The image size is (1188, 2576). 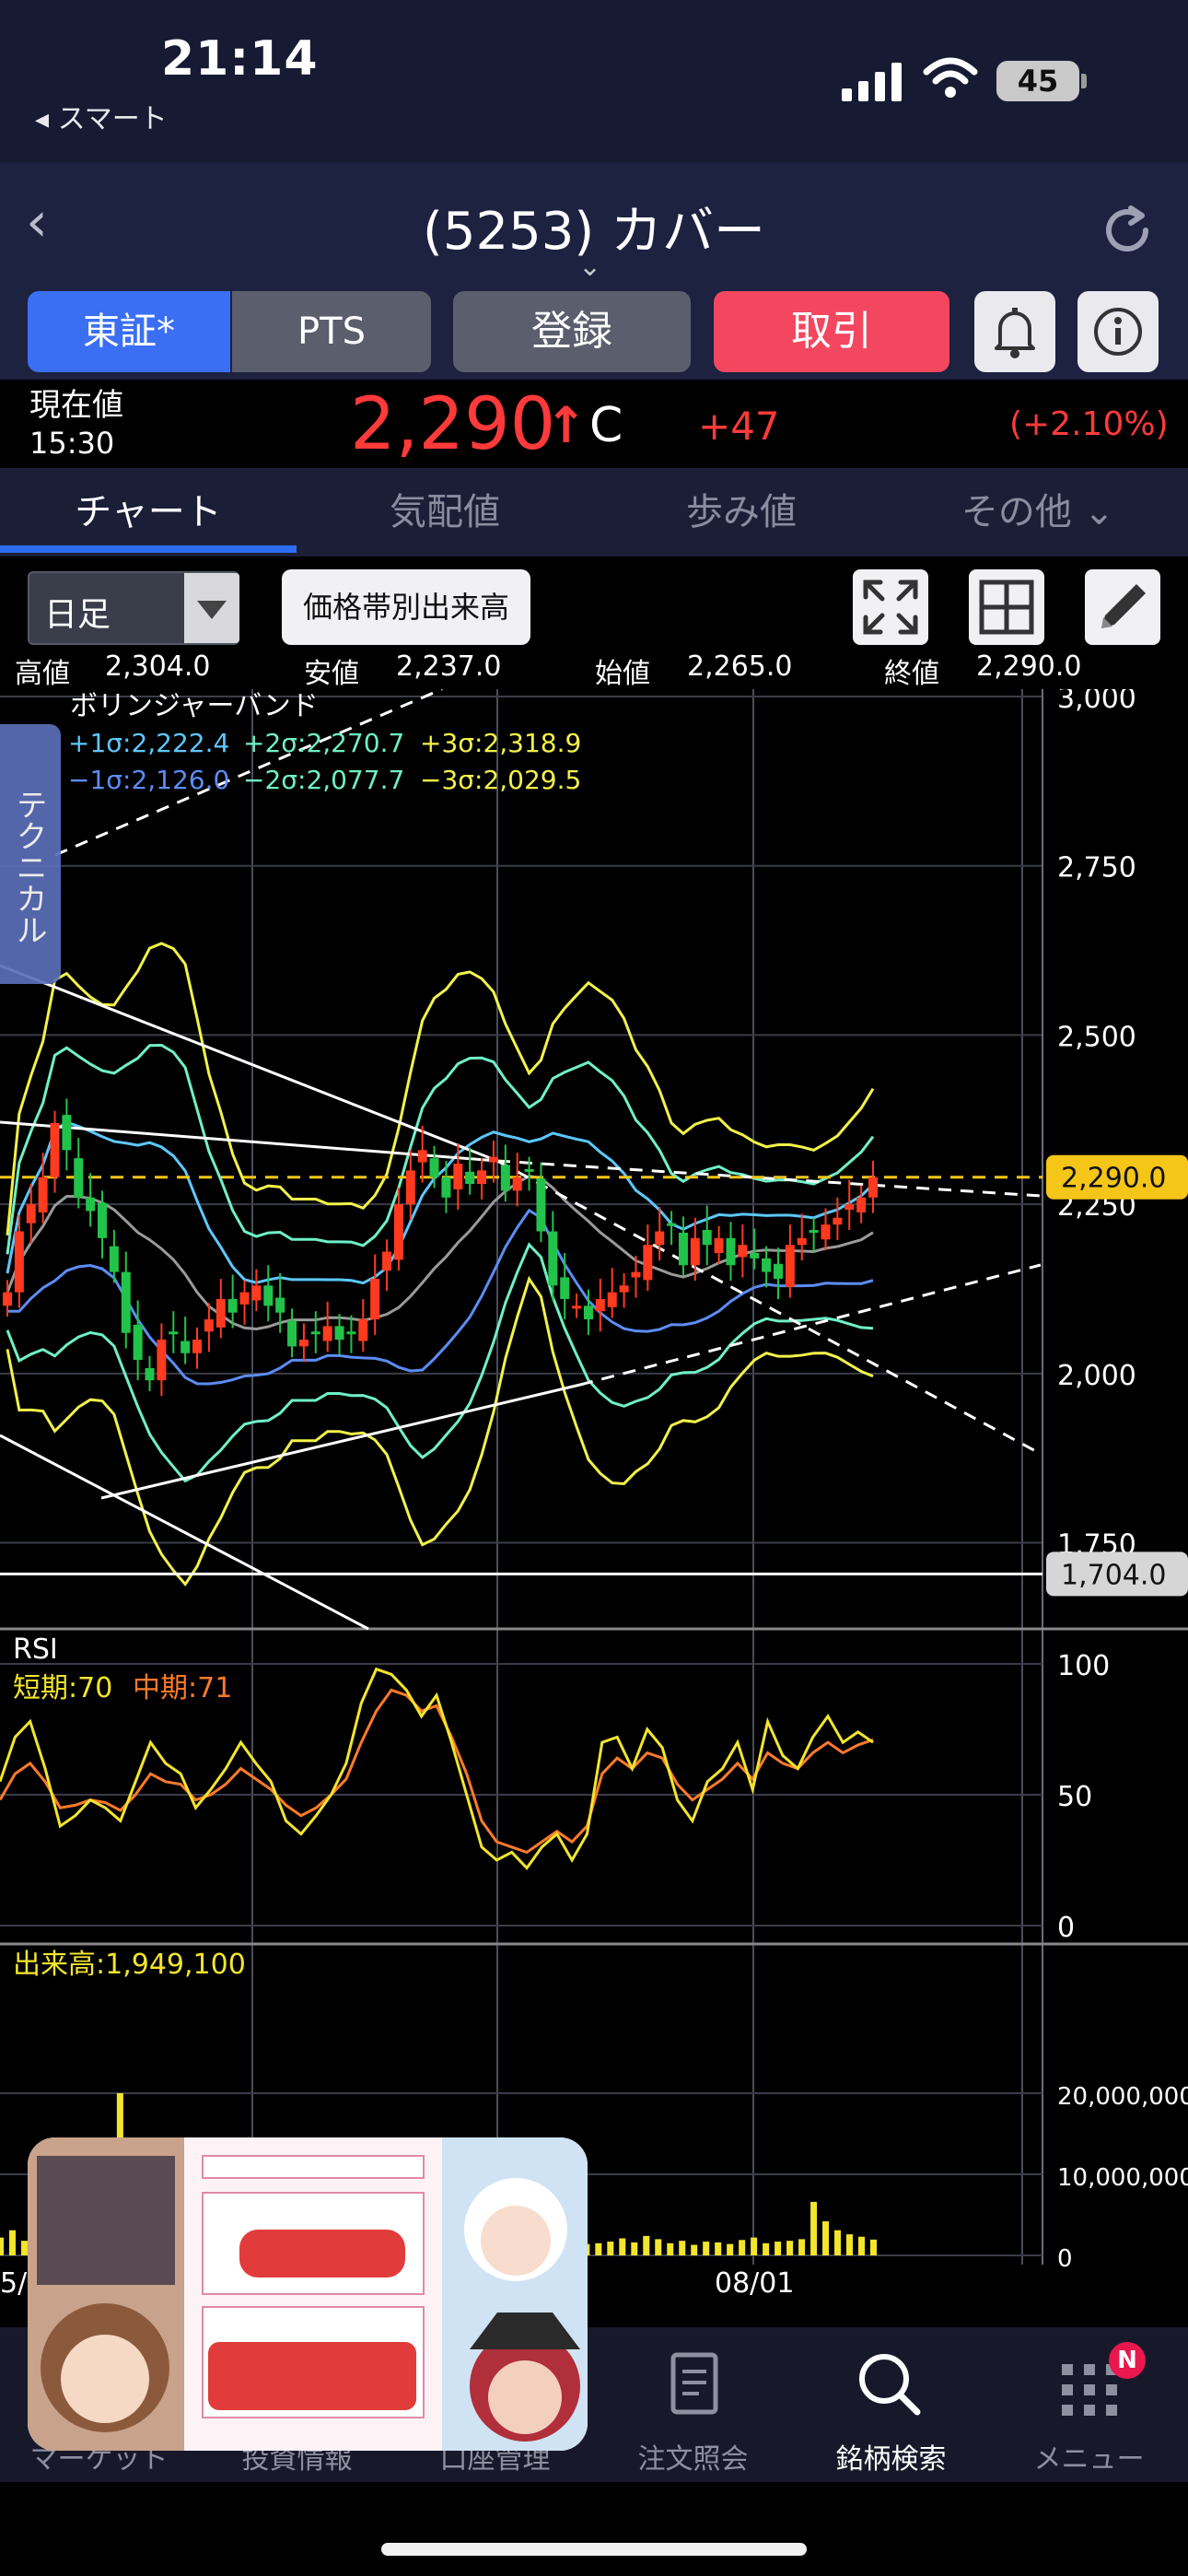 What do you see at coordinates (437, 1771) in the screenshot?
I see `rsi-mid-line` at bounding box center [437, 1771].